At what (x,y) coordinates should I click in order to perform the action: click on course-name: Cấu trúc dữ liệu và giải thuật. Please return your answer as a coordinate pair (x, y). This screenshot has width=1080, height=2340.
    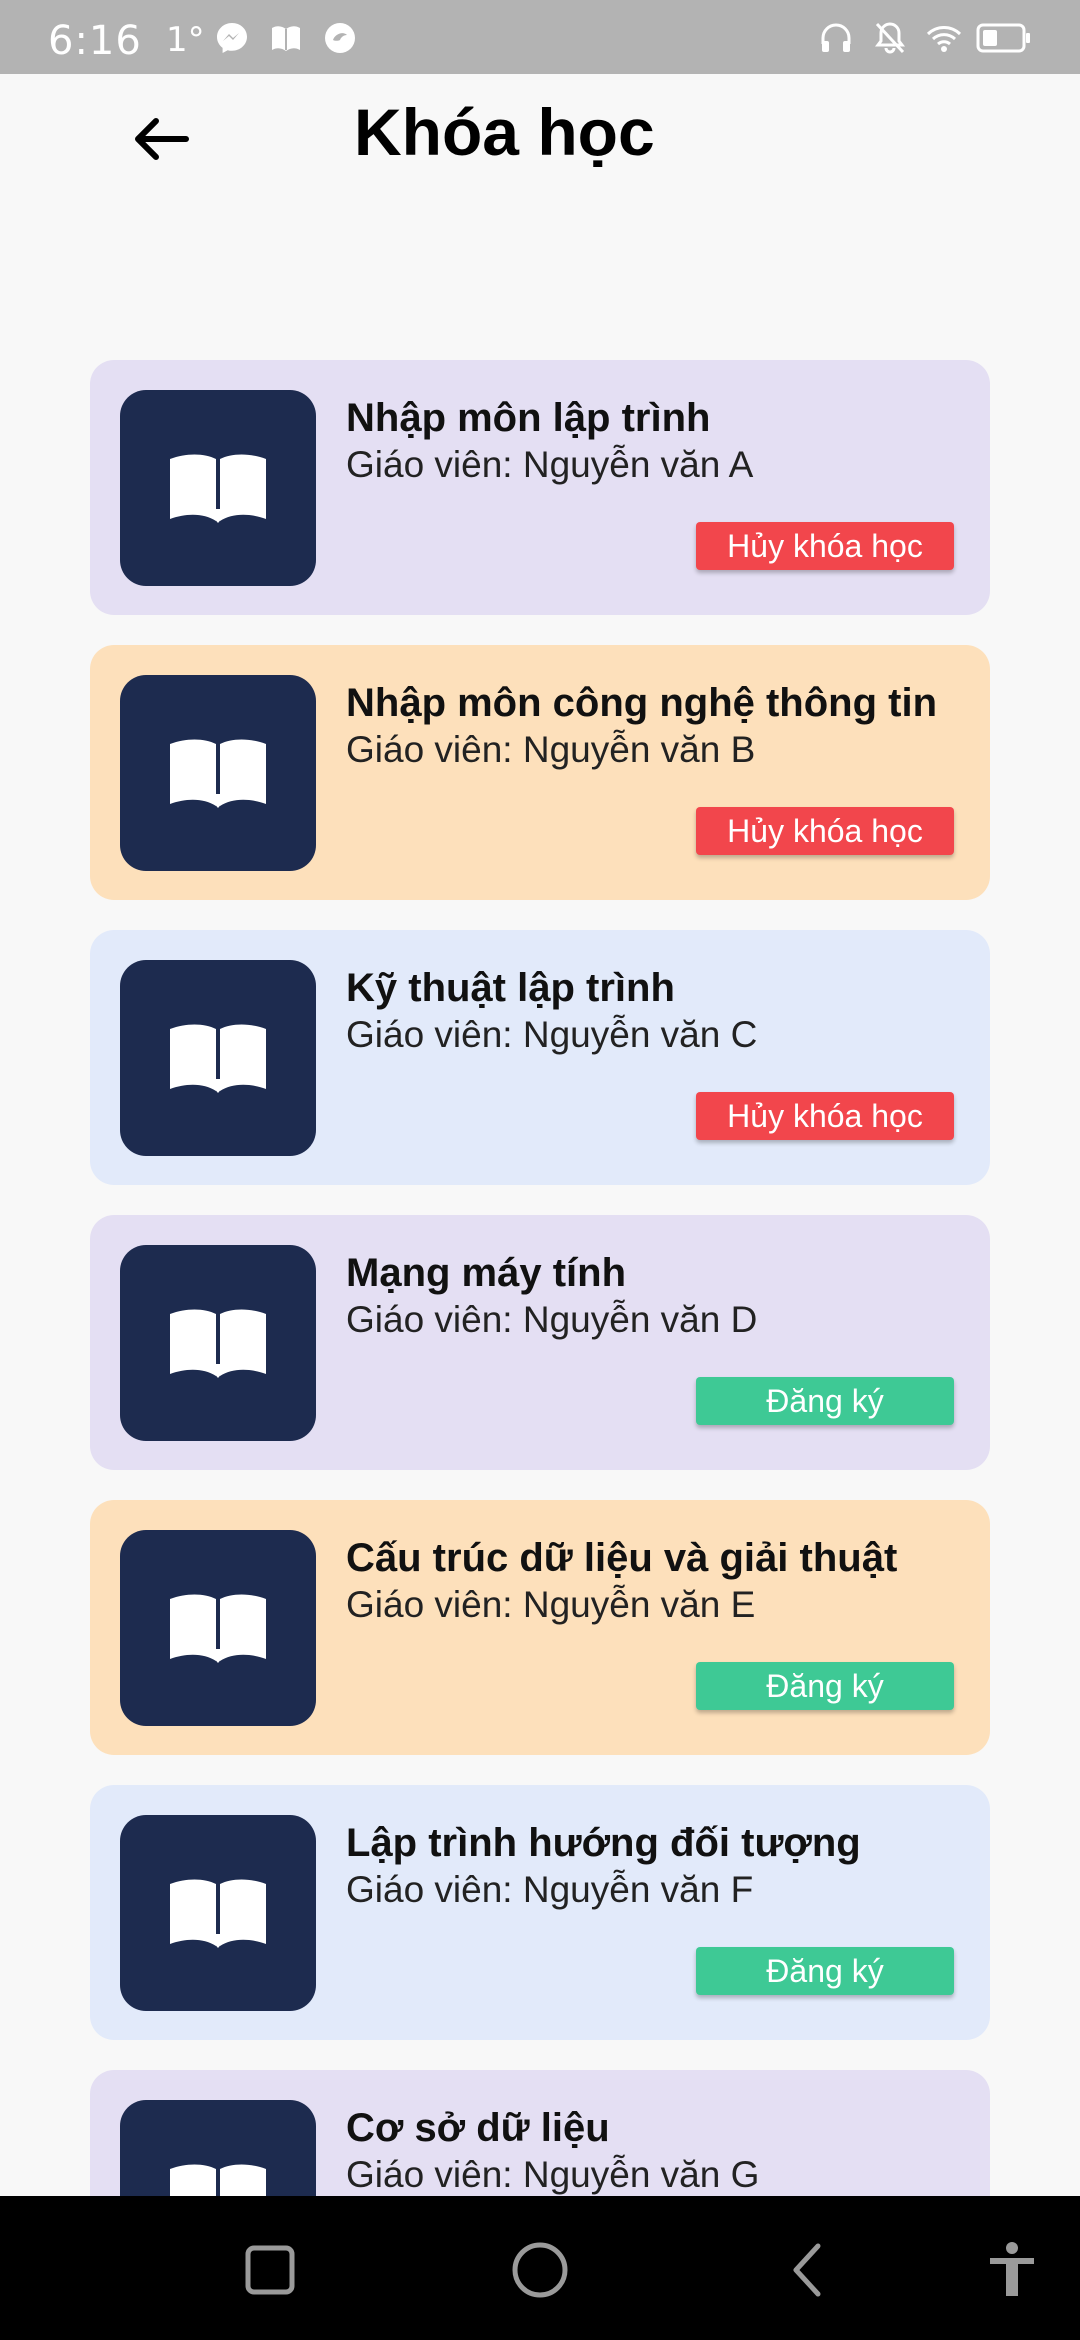
    Looking at the image, I should click on (622, 1558).